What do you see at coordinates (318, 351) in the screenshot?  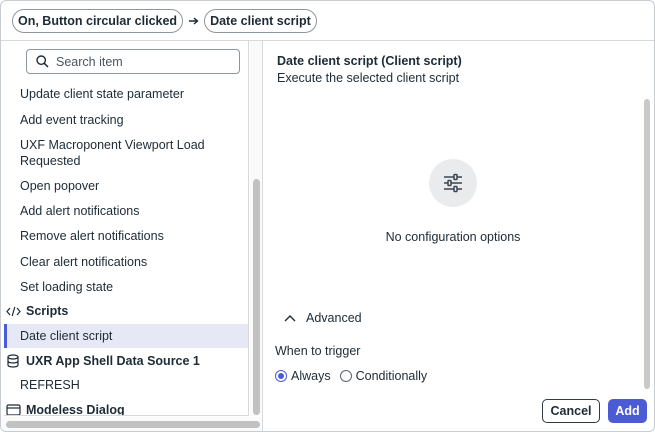 I see `trigger-label: When to trigger` at bounding box center [318, 351].